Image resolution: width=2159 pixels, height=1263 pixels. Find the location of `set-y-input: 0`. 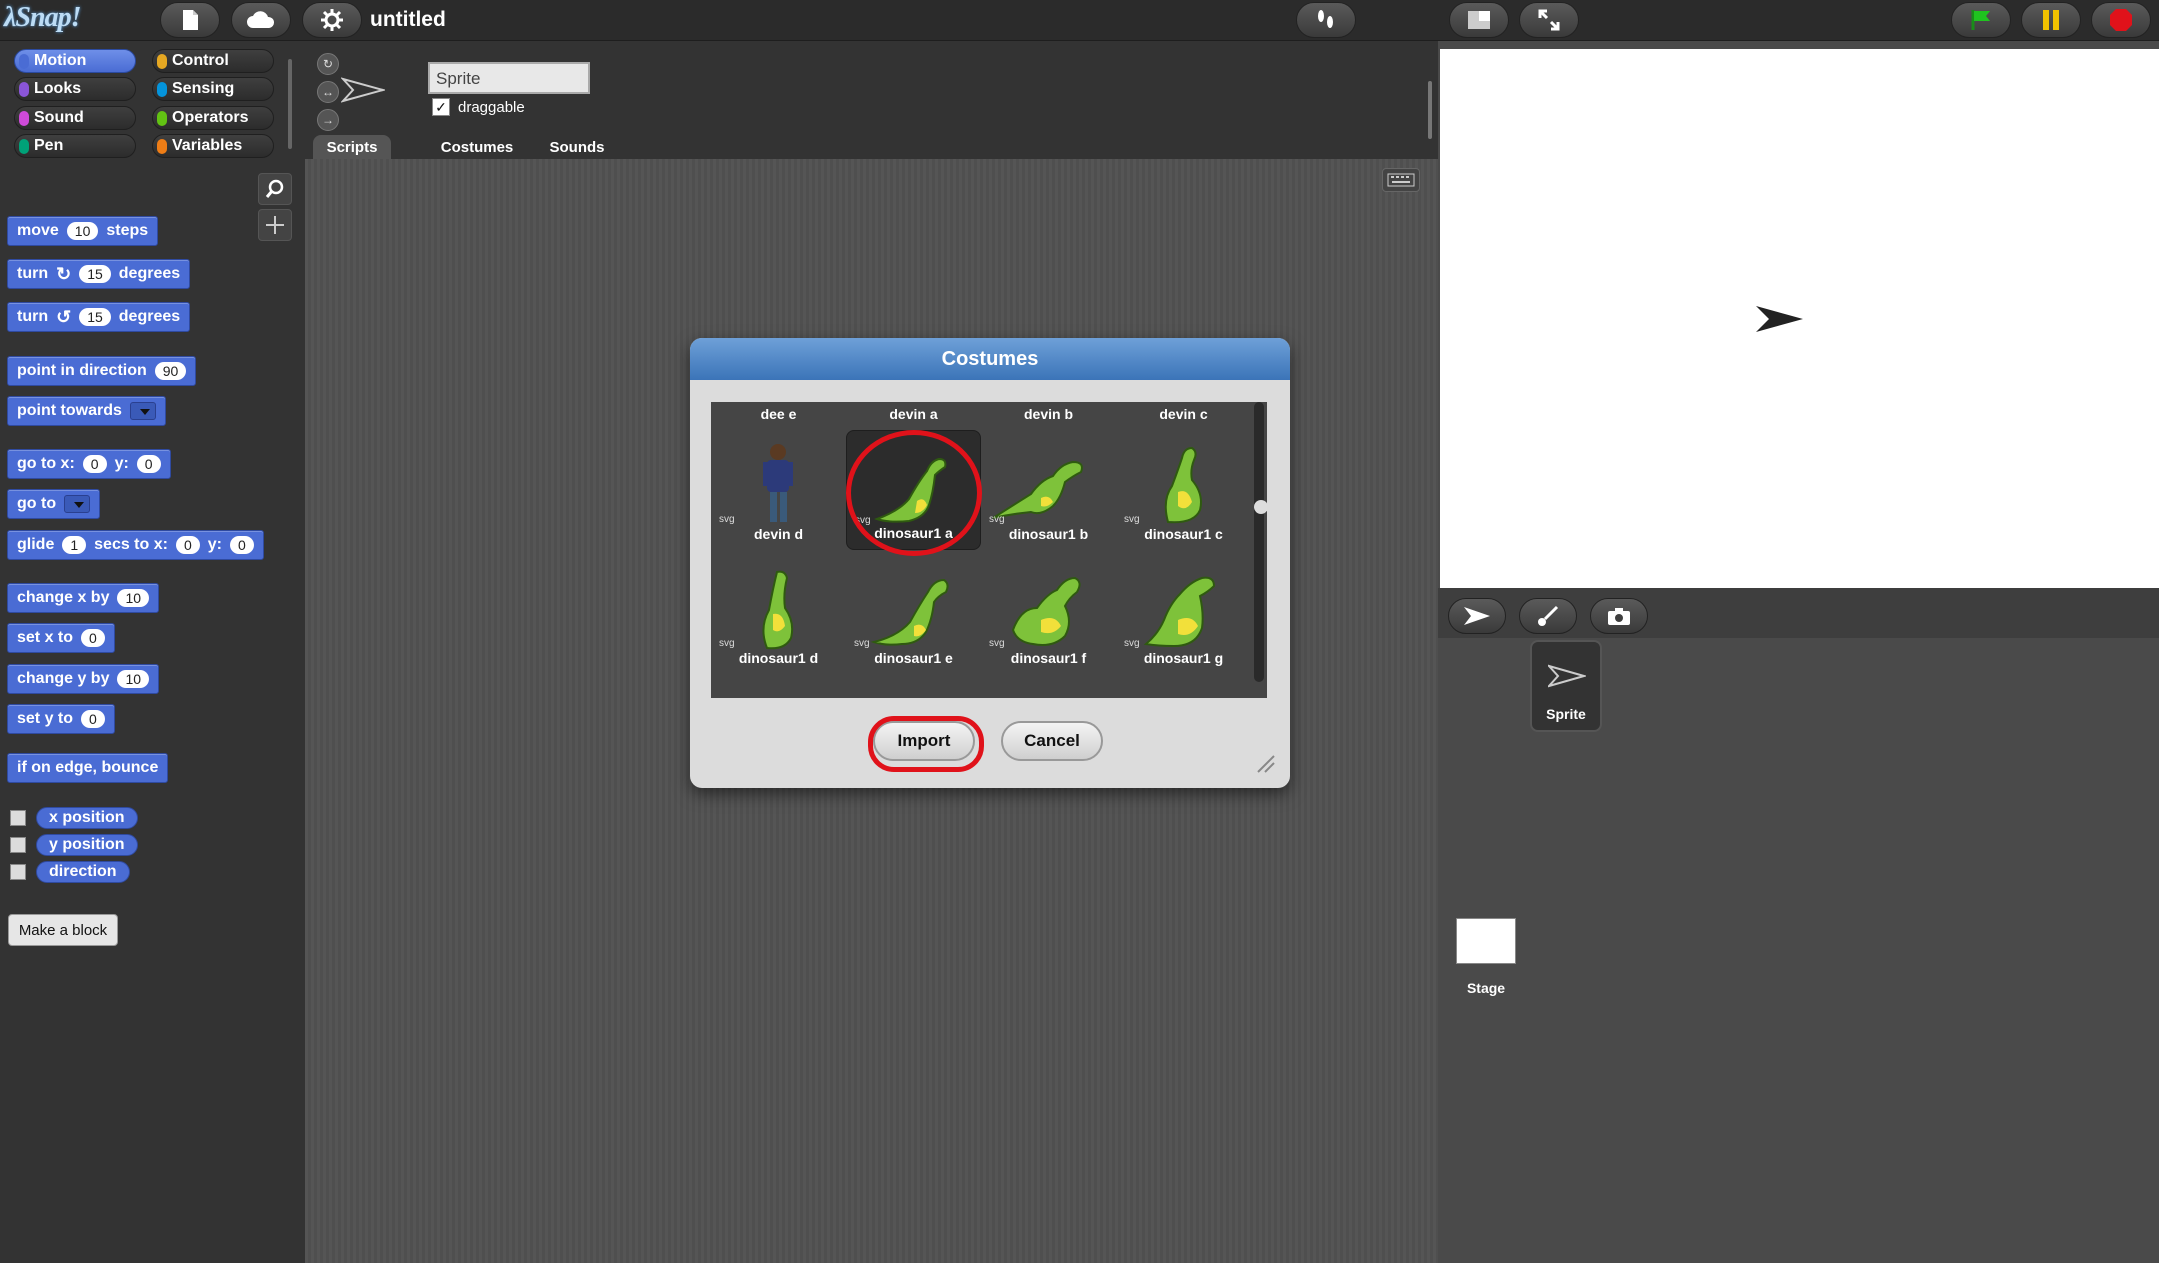

set-y-input: 0 is located at coordinates (93, 719).